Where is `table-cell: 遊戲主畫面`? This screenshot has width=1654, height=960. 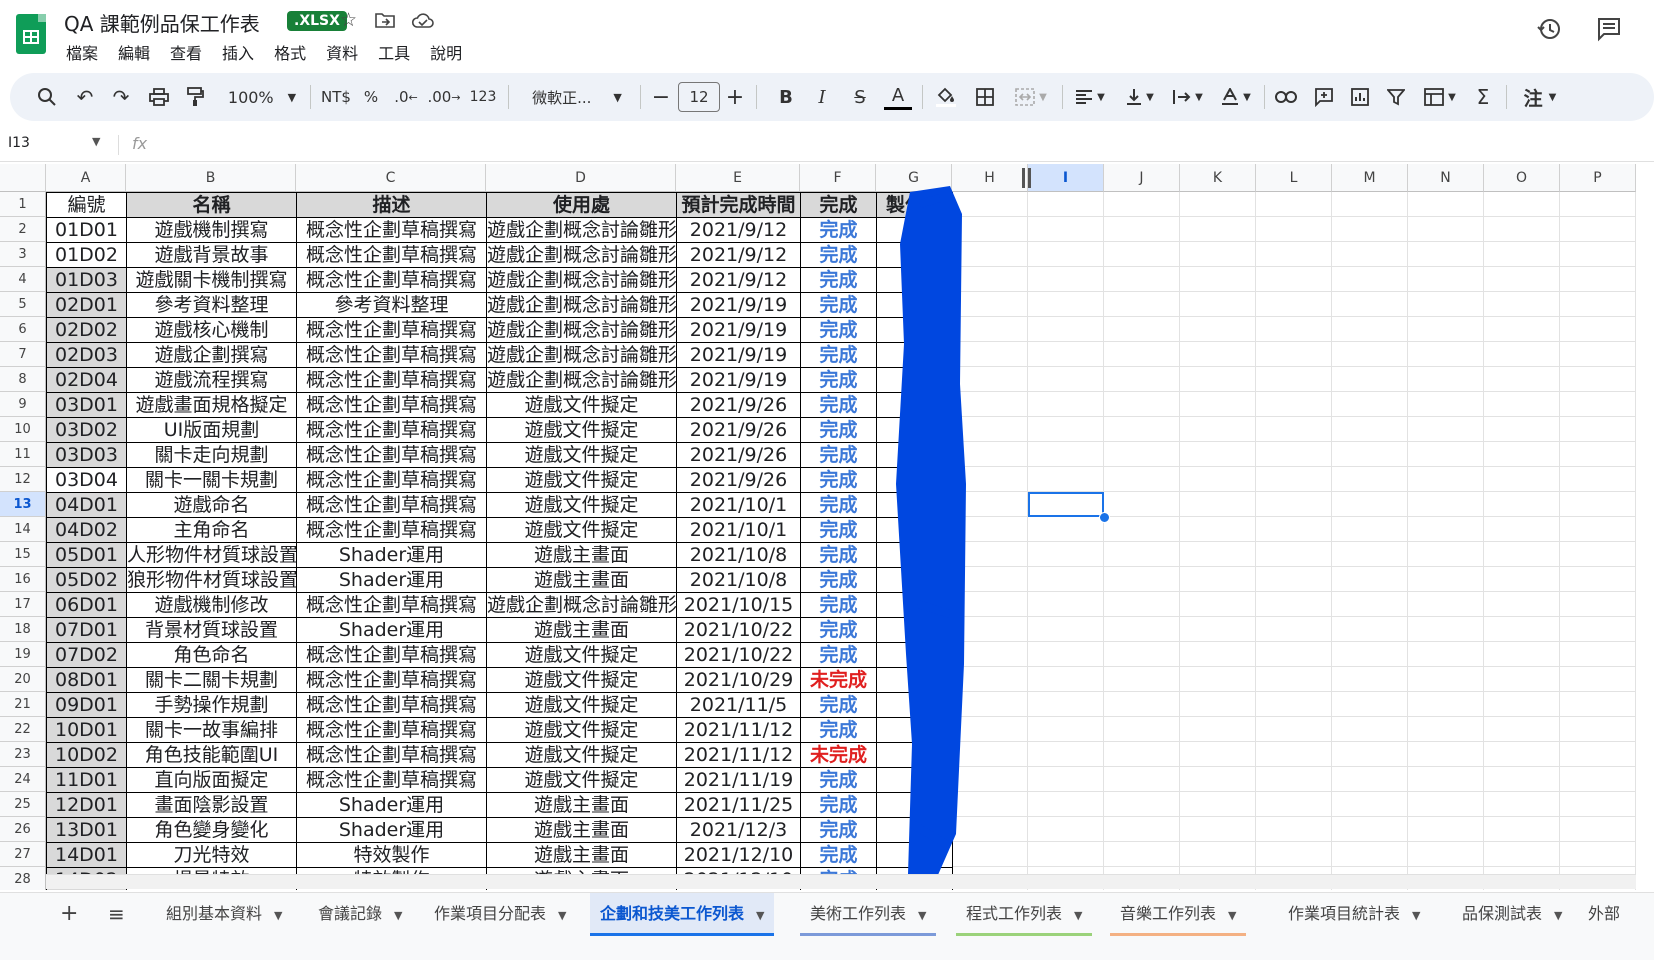
table-cell: 遊戲主畫面 is located at coordinates (581, 805).